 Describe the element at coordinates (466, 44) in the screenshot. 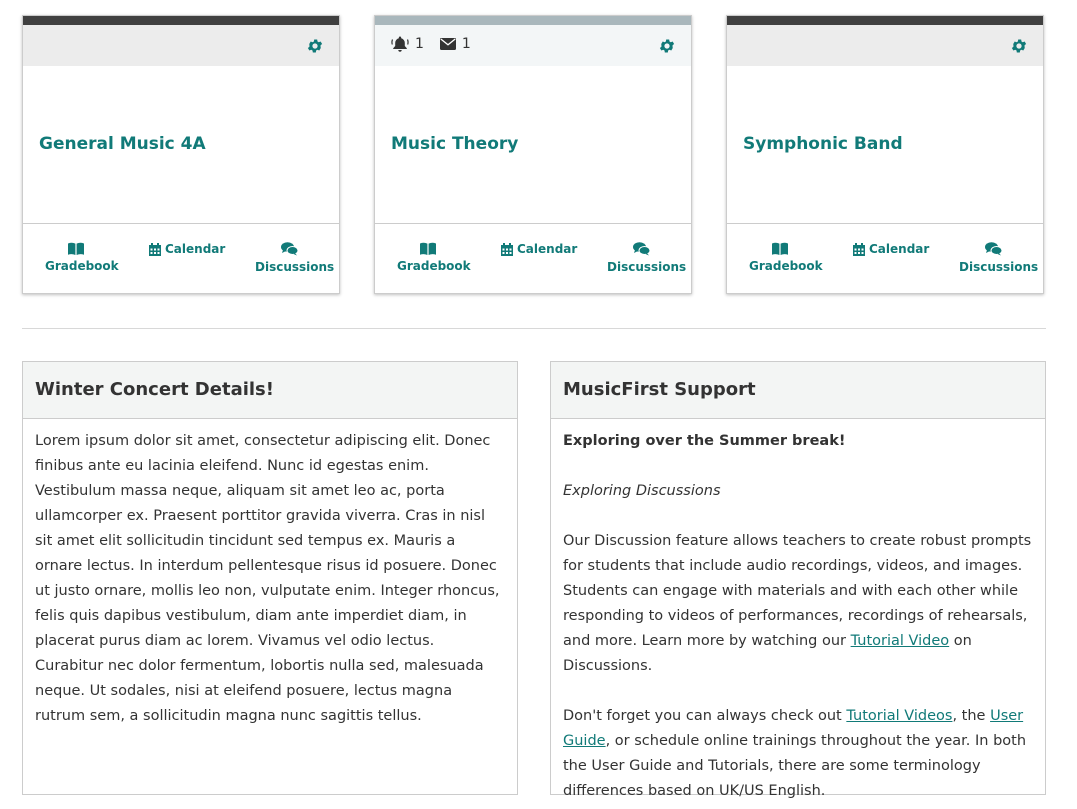

I see `message-count: 1` at that location.